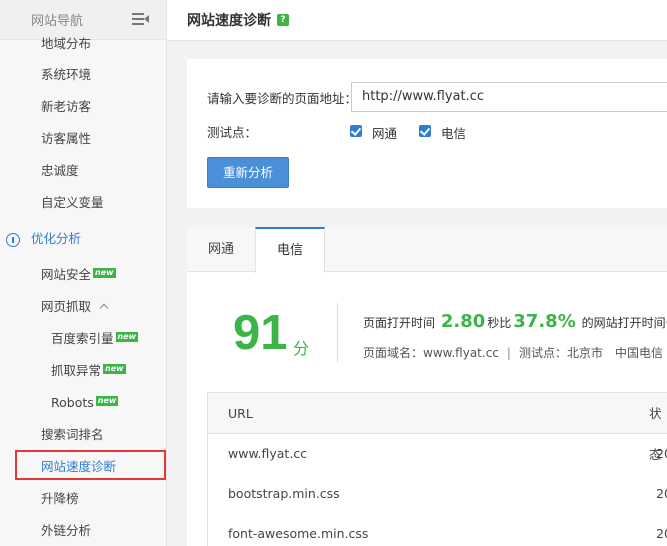 The height and width of the screenshot is (546, 667). I want to click on reanalyze-button: 重新分析, so click(248, 172).